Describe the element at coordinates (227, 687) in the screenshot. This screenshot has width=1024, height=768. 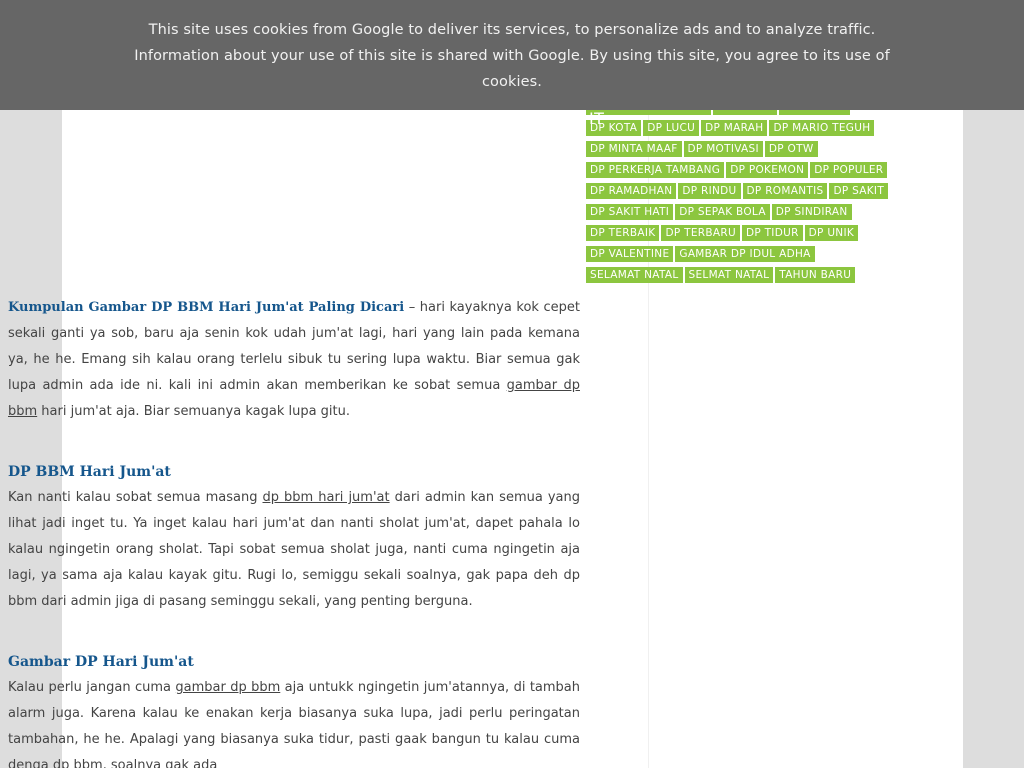
I see `inline-link-gambar-dp-bbm-2: gambar dp bbm` at that location.